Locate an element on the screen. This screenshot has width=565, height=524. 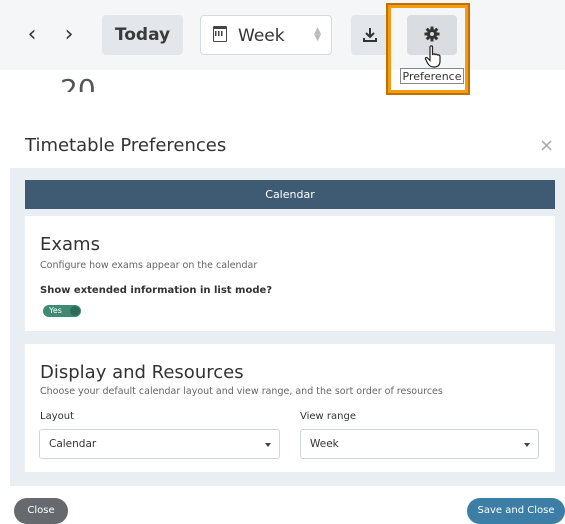
toggle-label: Yes is located at coordinates (55, 310).